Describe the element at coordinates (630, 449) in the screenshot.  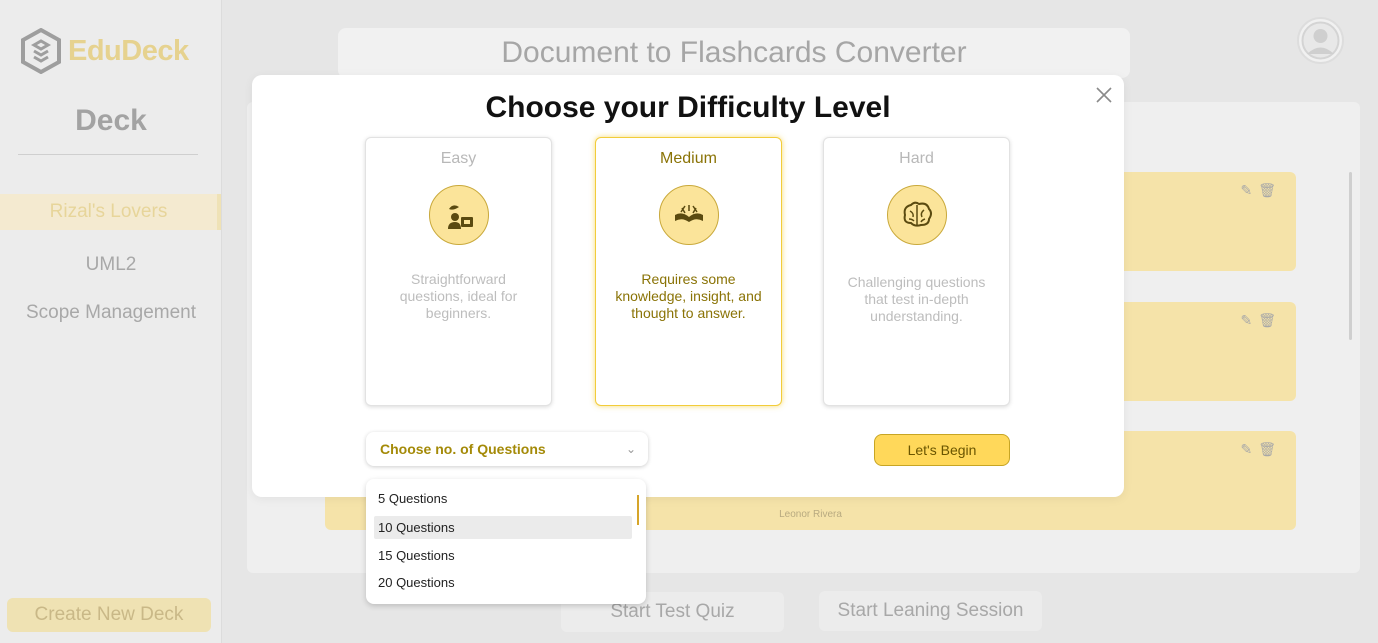
I see `chevron-down-icon: ⌄` at that location.